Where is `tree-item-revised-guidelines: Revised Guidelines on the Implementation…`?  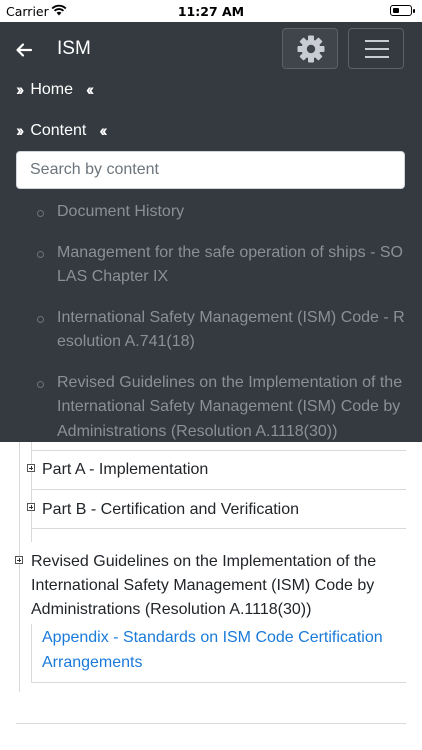 tree-item-revised-guidelines: Revised Guidelines on the Implementation… is located at coordinates (216, 586).